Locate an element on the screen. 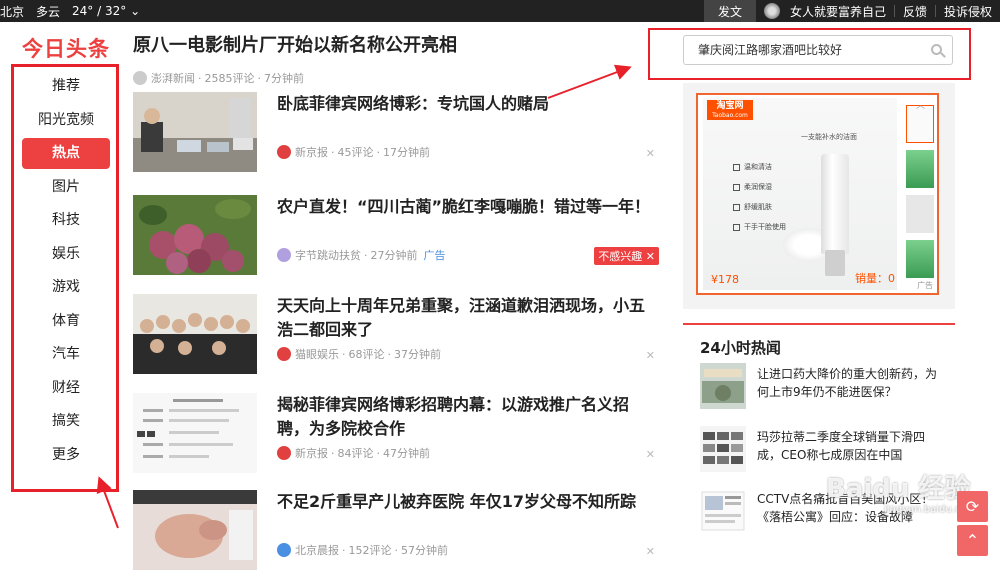  username: 女人就要富养自己 is located at coordinates (837, 11).